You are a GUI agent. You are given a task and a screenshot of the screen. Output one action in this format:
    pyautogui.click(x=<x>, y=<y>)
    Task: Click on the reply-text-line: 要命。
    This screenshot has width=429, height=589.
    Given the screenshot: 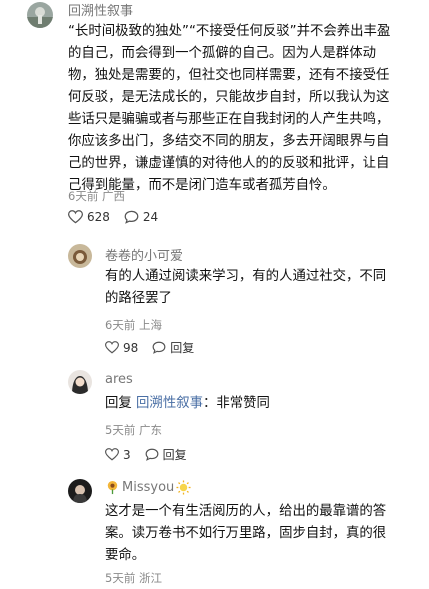 What is the action you would take?
    pyautogui.click(x=125, y=555)
    